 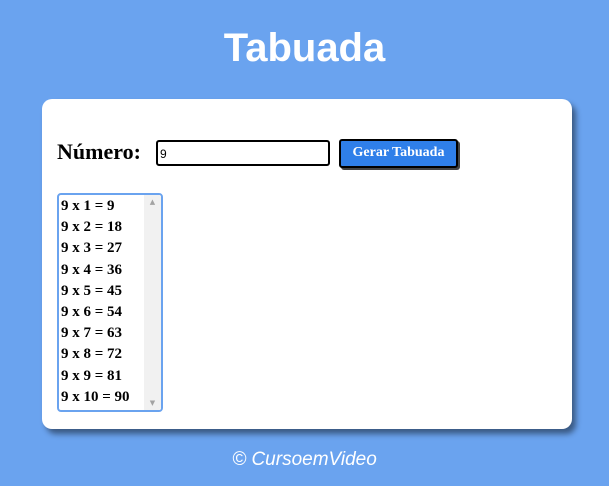 What do you see at coordinates (95, 227) in the screenshot?
I see `list-item: 9 x 2 = 18` at bounding box center [95, 227].